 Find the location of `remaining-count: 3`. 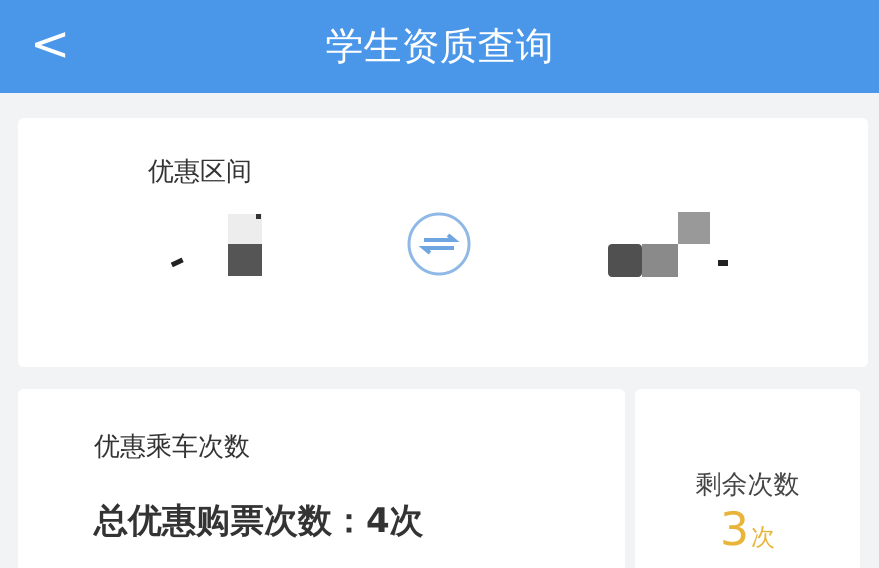

remaining-count: 3 is located at coordinates (735, 529).